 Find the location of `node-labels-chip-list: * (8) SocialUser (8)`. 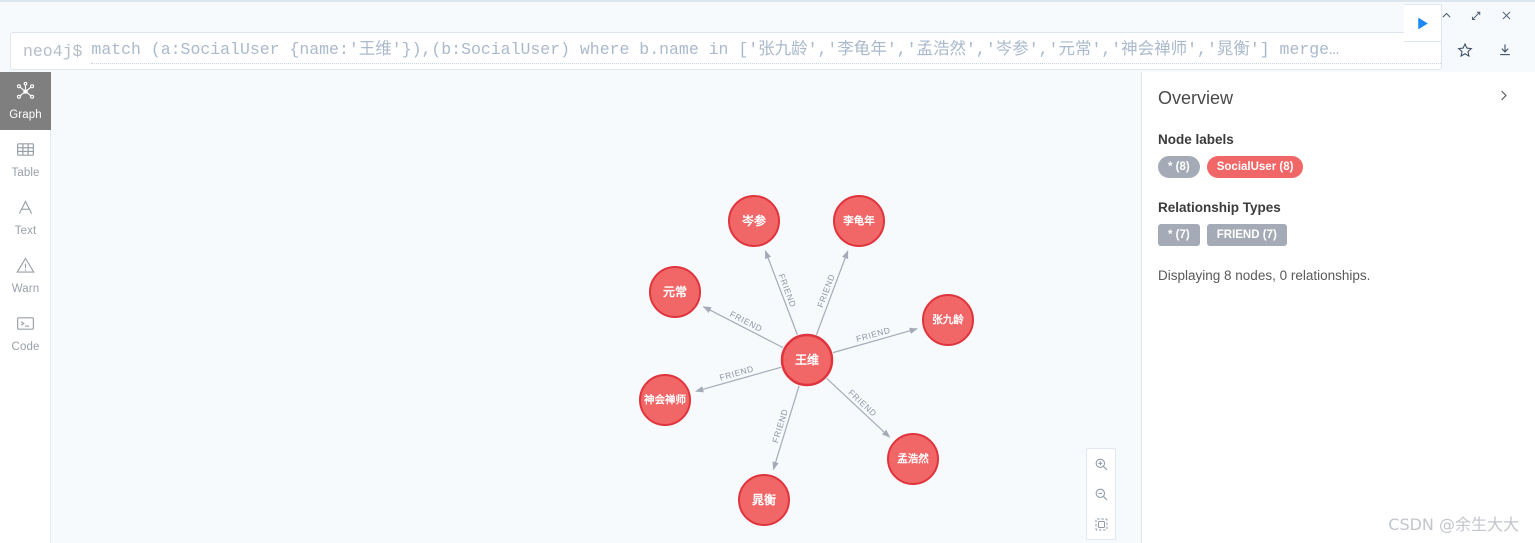

node-labels-chip-list: * (8) SocialUser (8) is located at coordinates (1337, 167).